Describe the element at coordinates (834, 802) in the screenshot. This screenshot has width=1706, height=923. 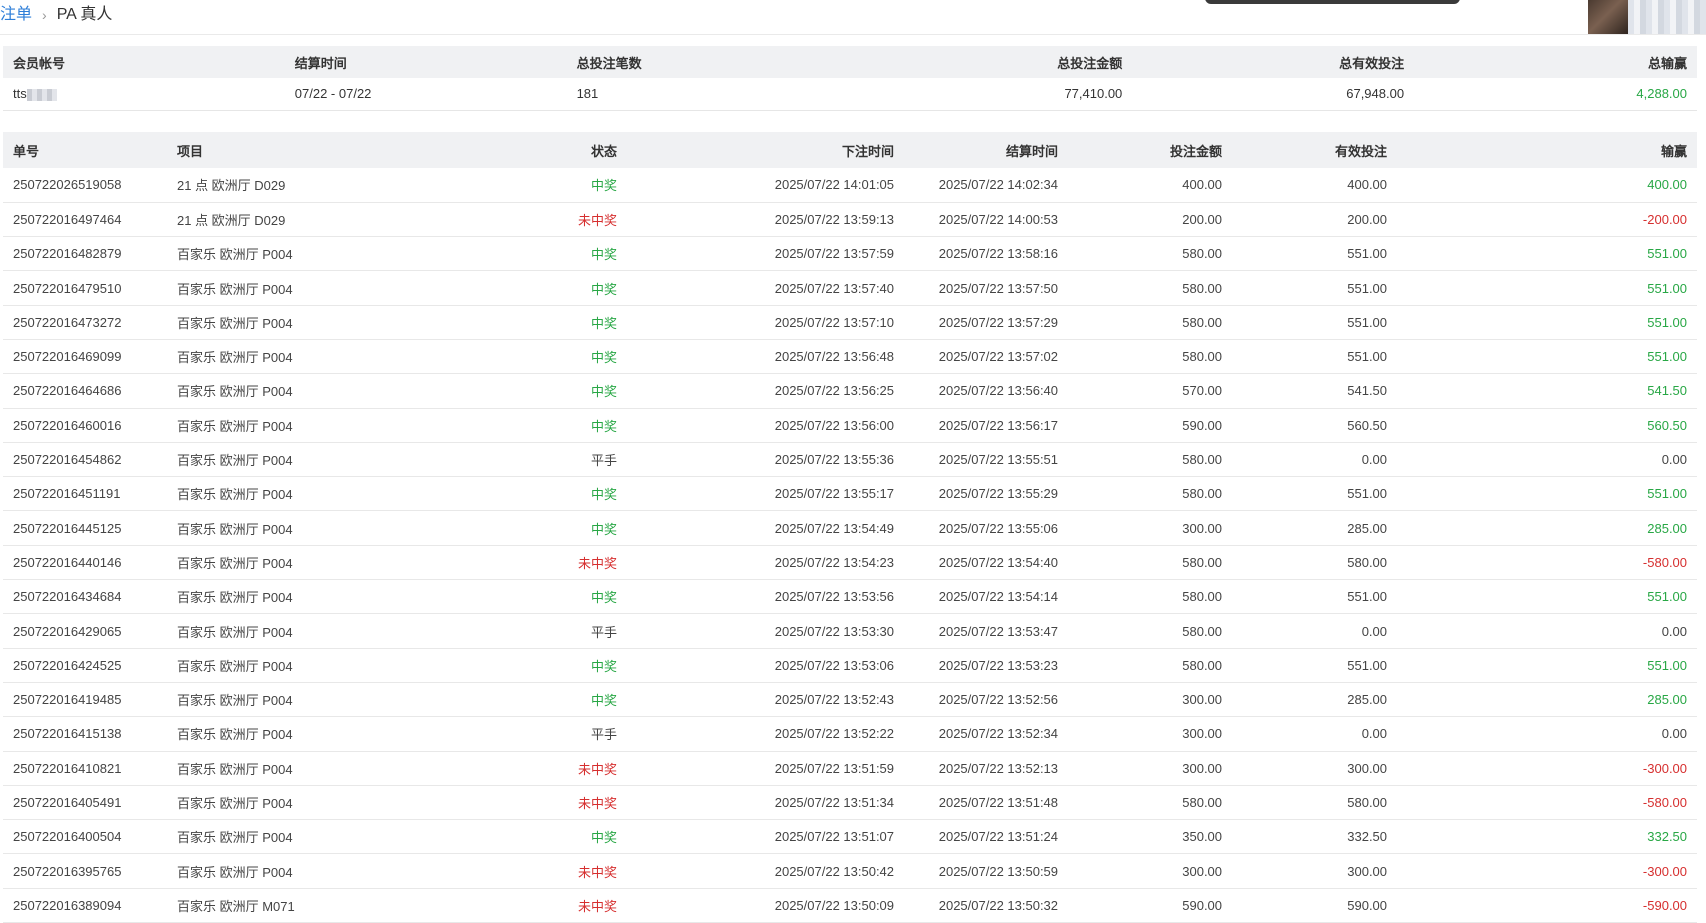
I see `bet-time-cell: 2025/07/22 13:51:34` at that location.